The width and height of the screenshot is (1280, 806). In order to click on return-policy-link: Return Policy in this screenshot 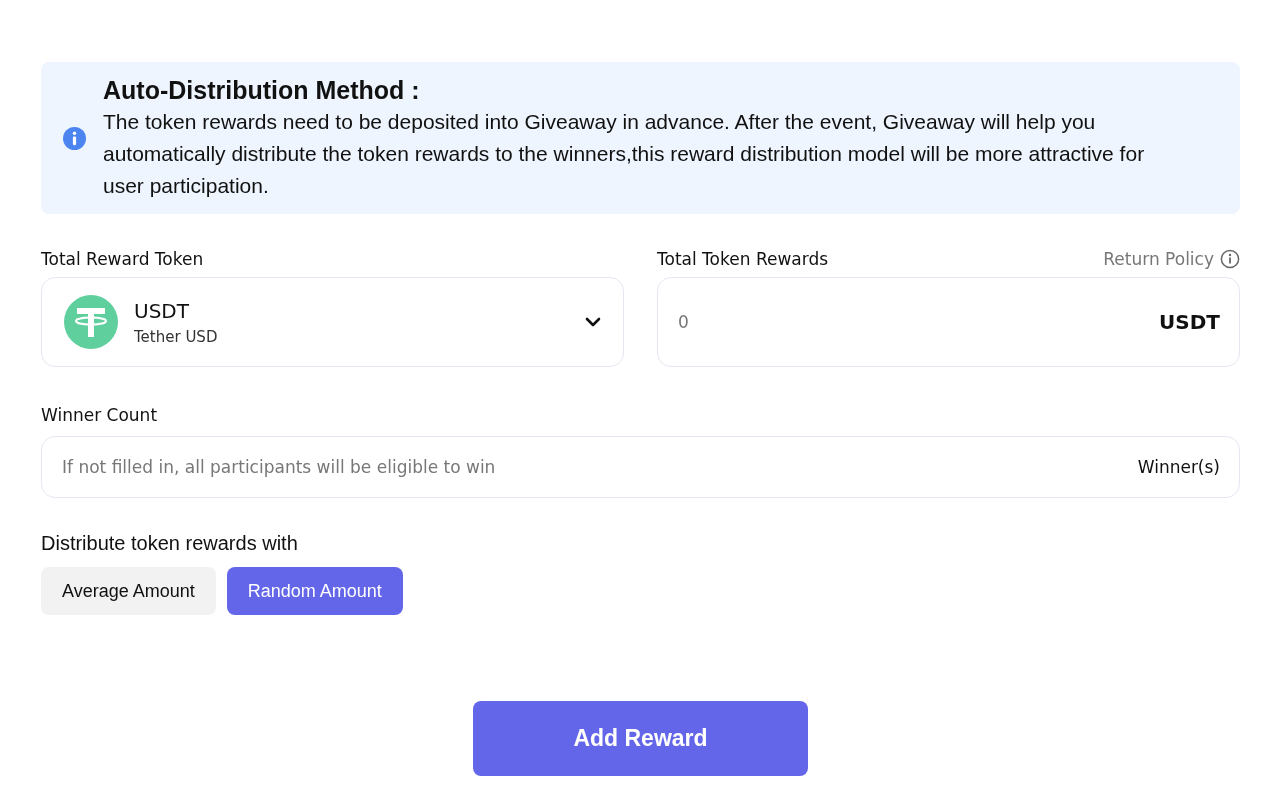, I will do `click(1158, 259)`.